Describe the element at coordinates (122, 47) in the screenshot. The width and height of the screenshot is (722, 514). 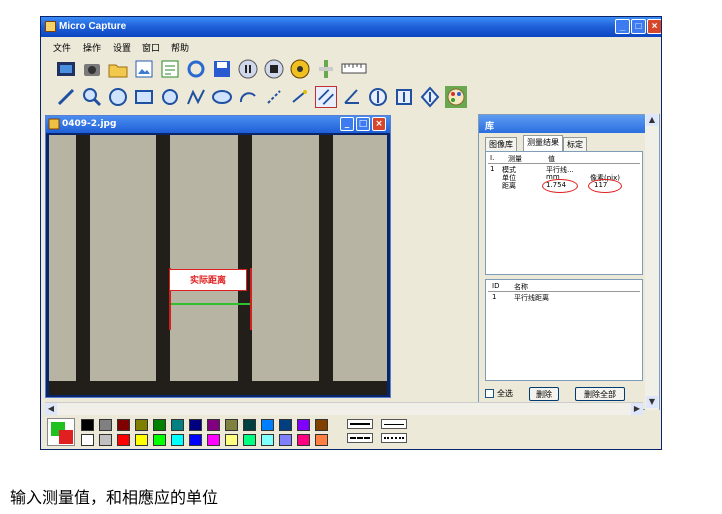
I see `menu-settings: 设置` at that location.